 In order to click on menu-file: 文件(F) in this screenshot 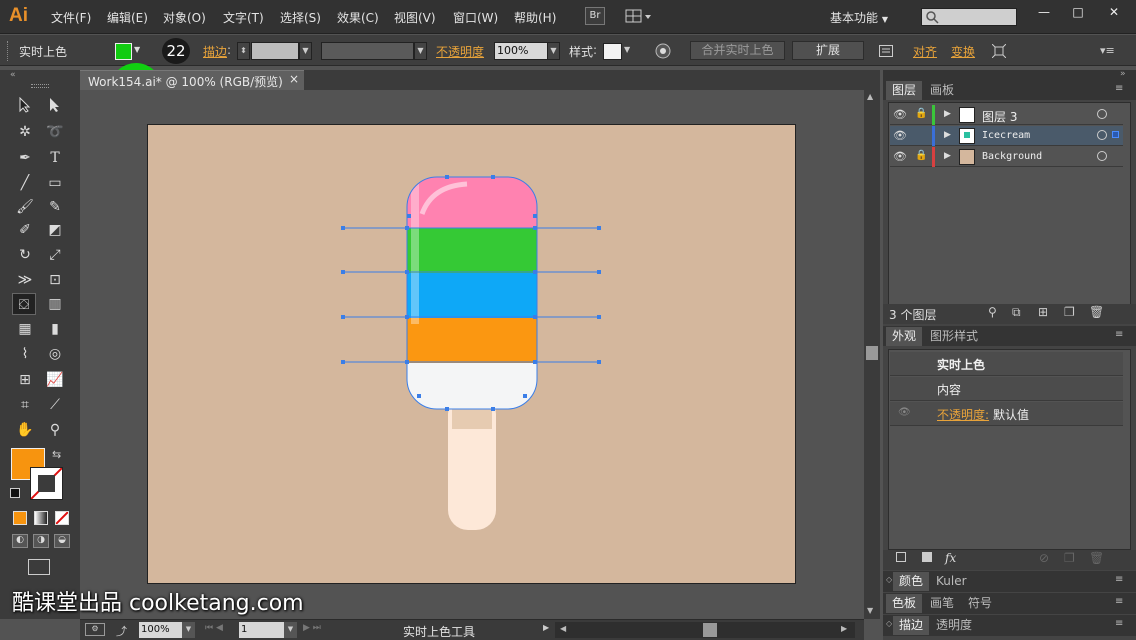, I will do `click(71, 17)`.